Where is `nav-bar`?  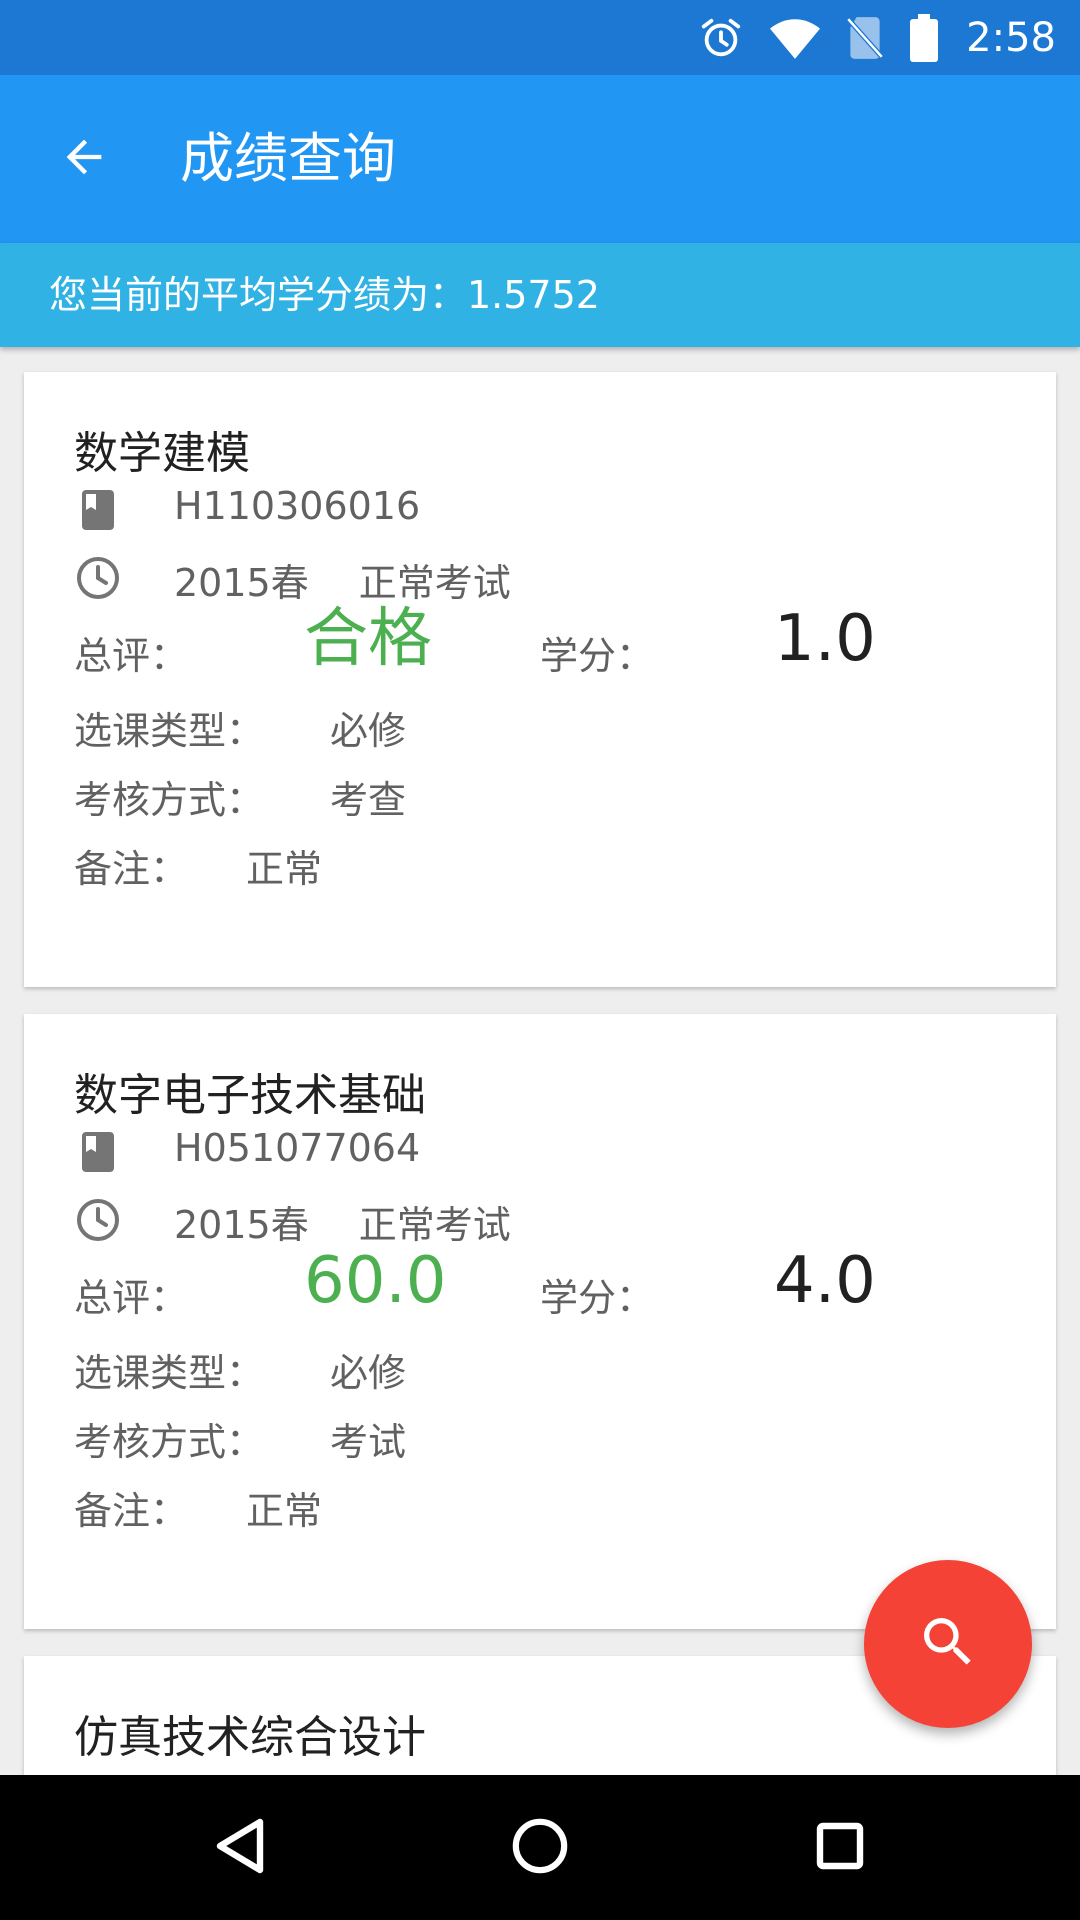
nav-bar is located at coordinates (540, 1847).